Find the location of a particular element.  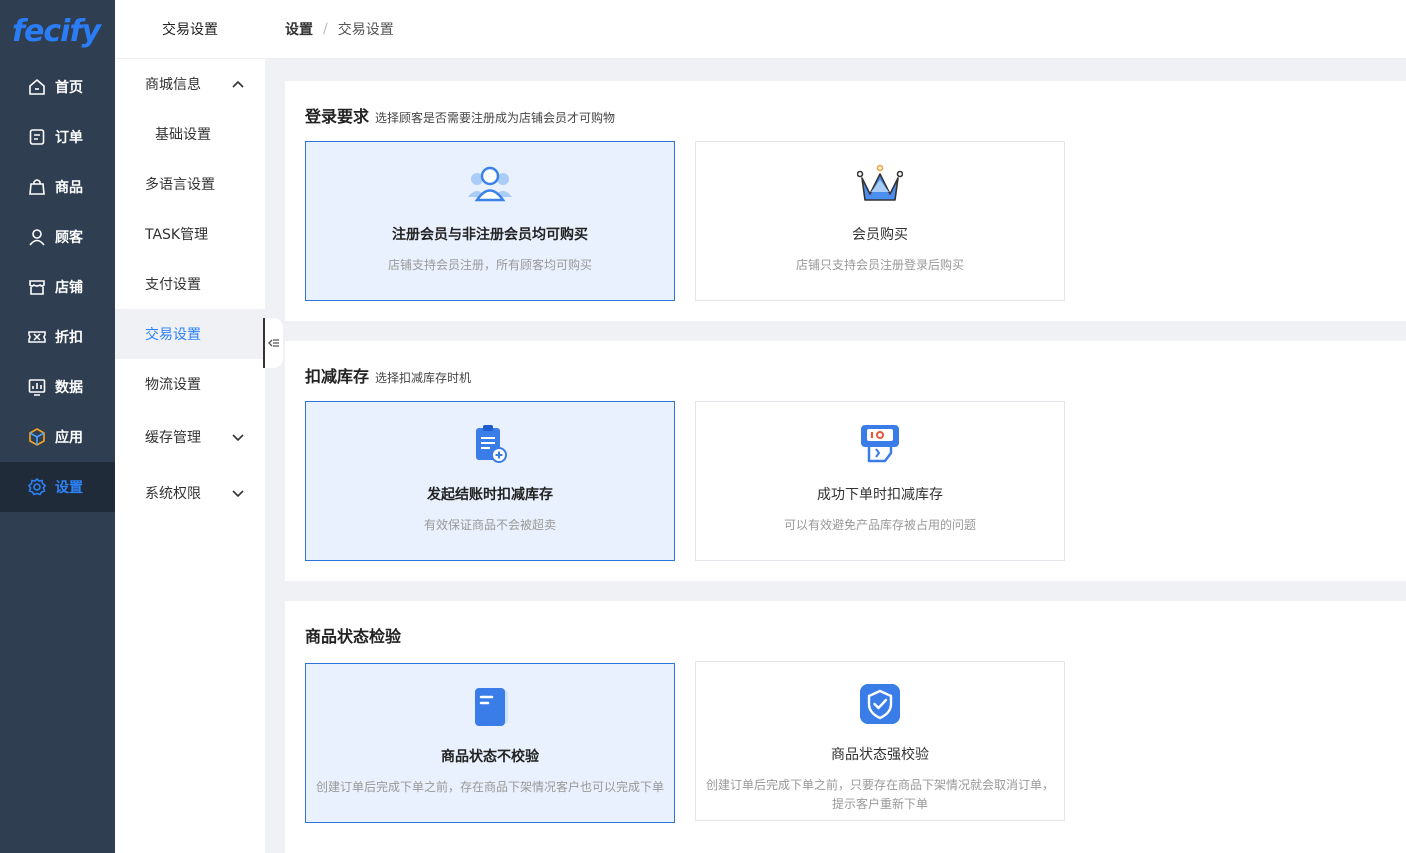

subnav-label: 系统权限 is located at coordinates (173, 494).